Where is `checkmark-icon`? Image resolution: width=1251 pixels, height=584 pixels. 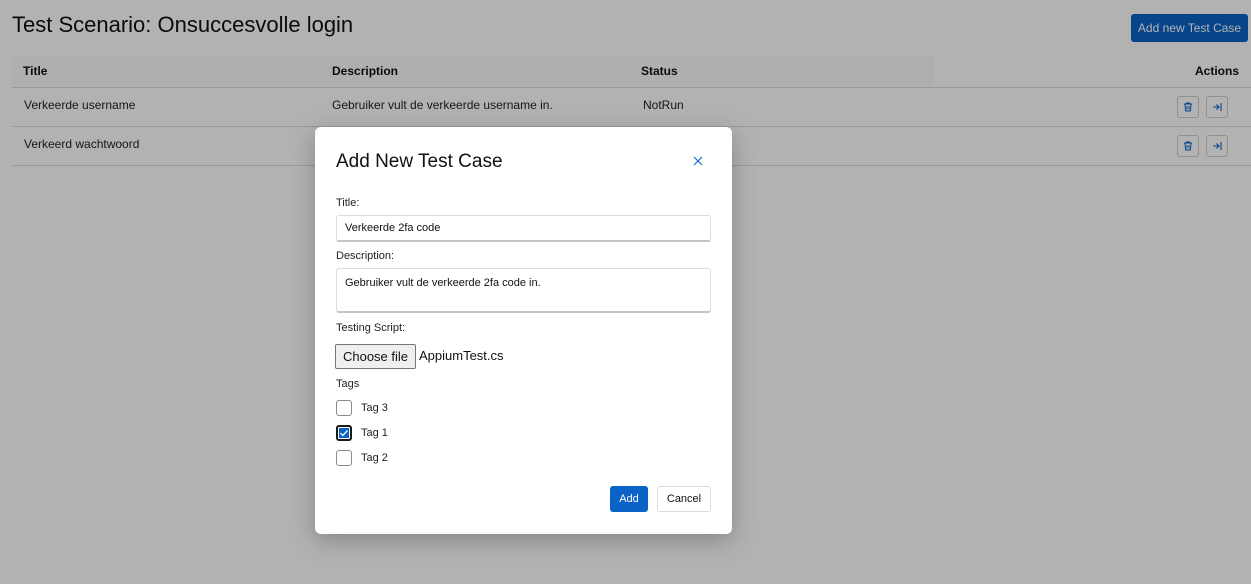 checkmark-icon is located at coordinates (344, 433).